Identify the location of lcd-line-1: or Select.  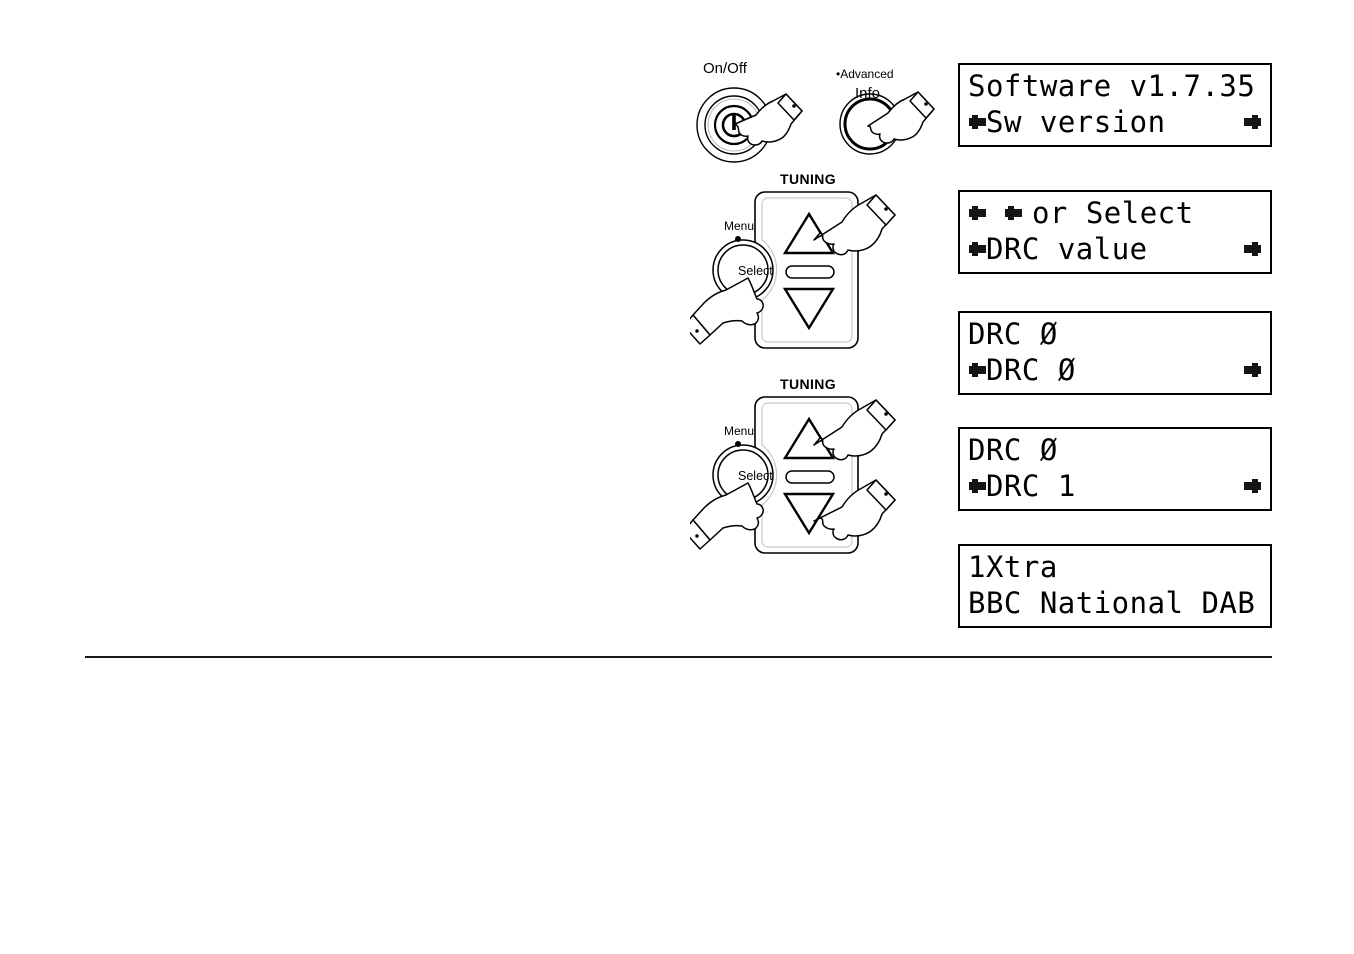
(1115, 213).